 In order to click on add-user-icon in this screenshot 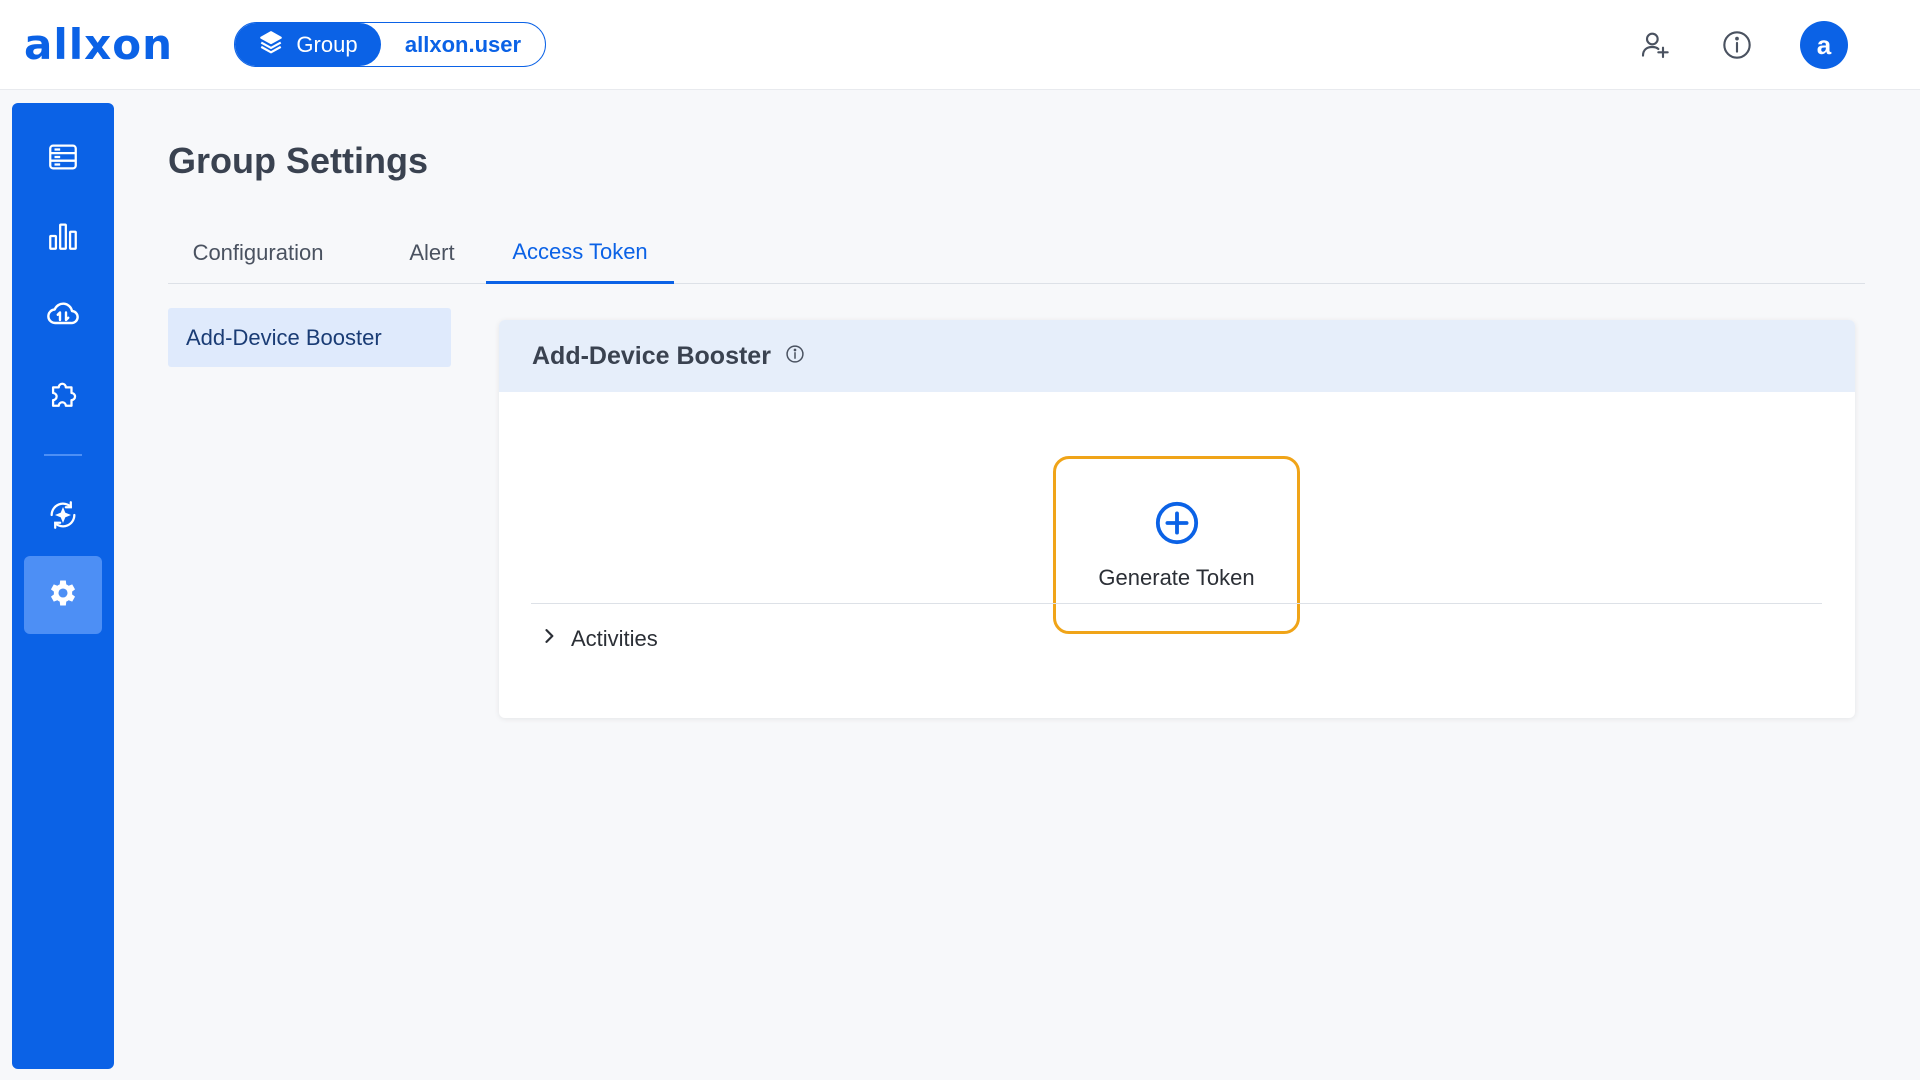, I will do `click(1655, 45)`.